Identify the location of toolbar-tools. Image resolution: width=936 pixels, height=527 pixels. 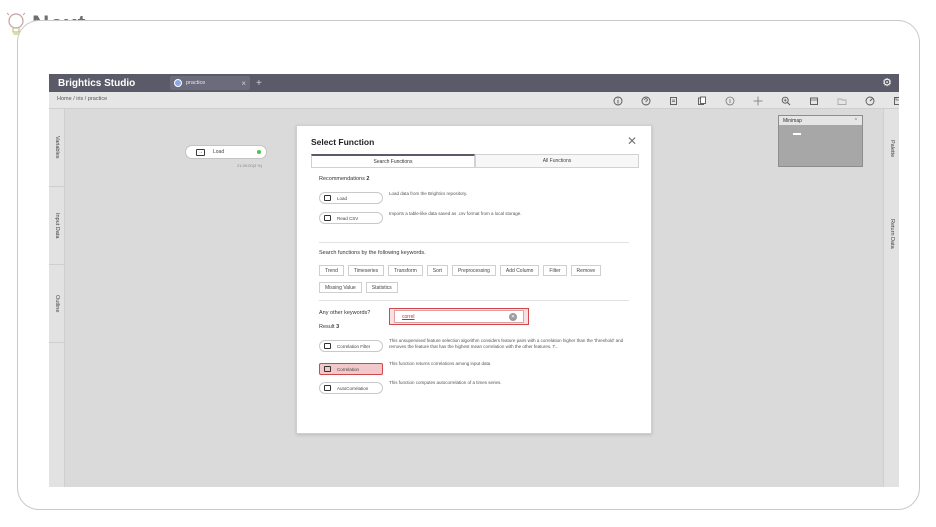
(751, 100).